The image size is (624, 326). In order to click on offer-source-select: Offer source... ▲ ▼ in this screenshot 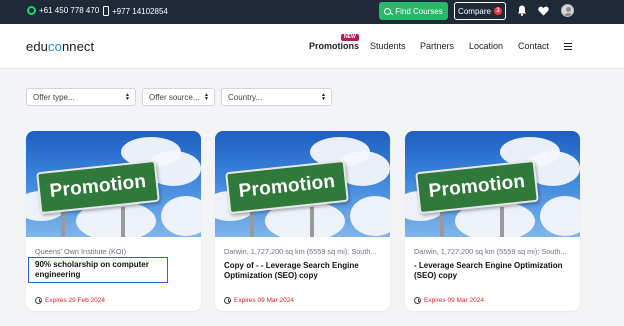, I will do `click(178, 97)`.